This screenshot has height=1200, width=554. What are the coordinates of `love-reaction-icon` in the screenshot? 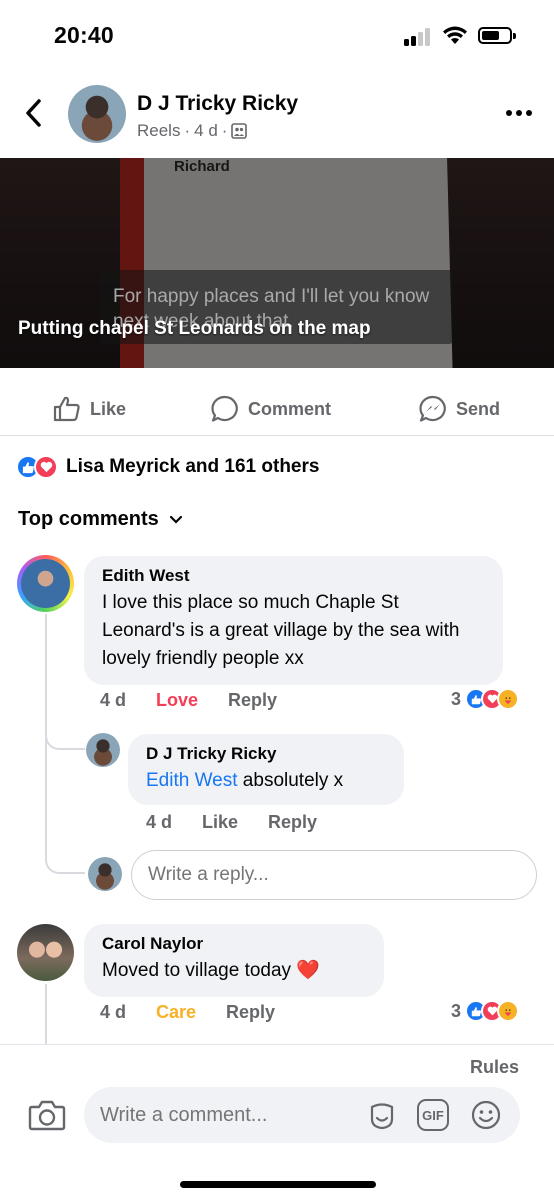 It's located at (46, 467).